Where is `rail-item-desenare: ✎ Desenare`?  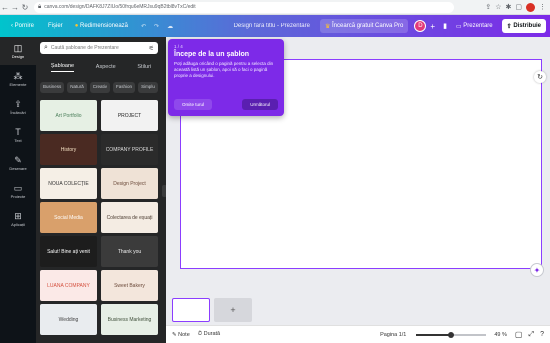 rail-item-desenare: ✎ Desenare is located at coordinates (18, 163).